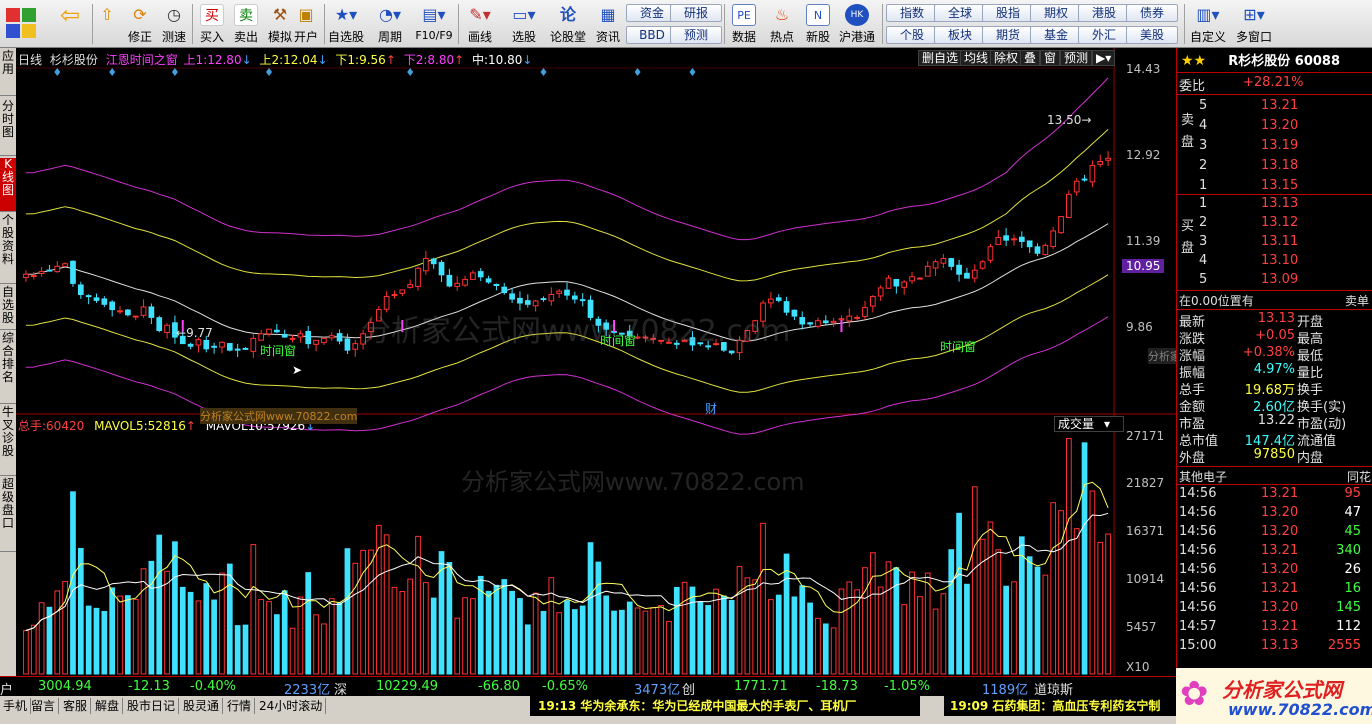 The height and width of the screenshot is (724, 1372). Describe the element at coordinates (16, 706) in the screenshot. I see `tab-mobile: 手机` at that location.